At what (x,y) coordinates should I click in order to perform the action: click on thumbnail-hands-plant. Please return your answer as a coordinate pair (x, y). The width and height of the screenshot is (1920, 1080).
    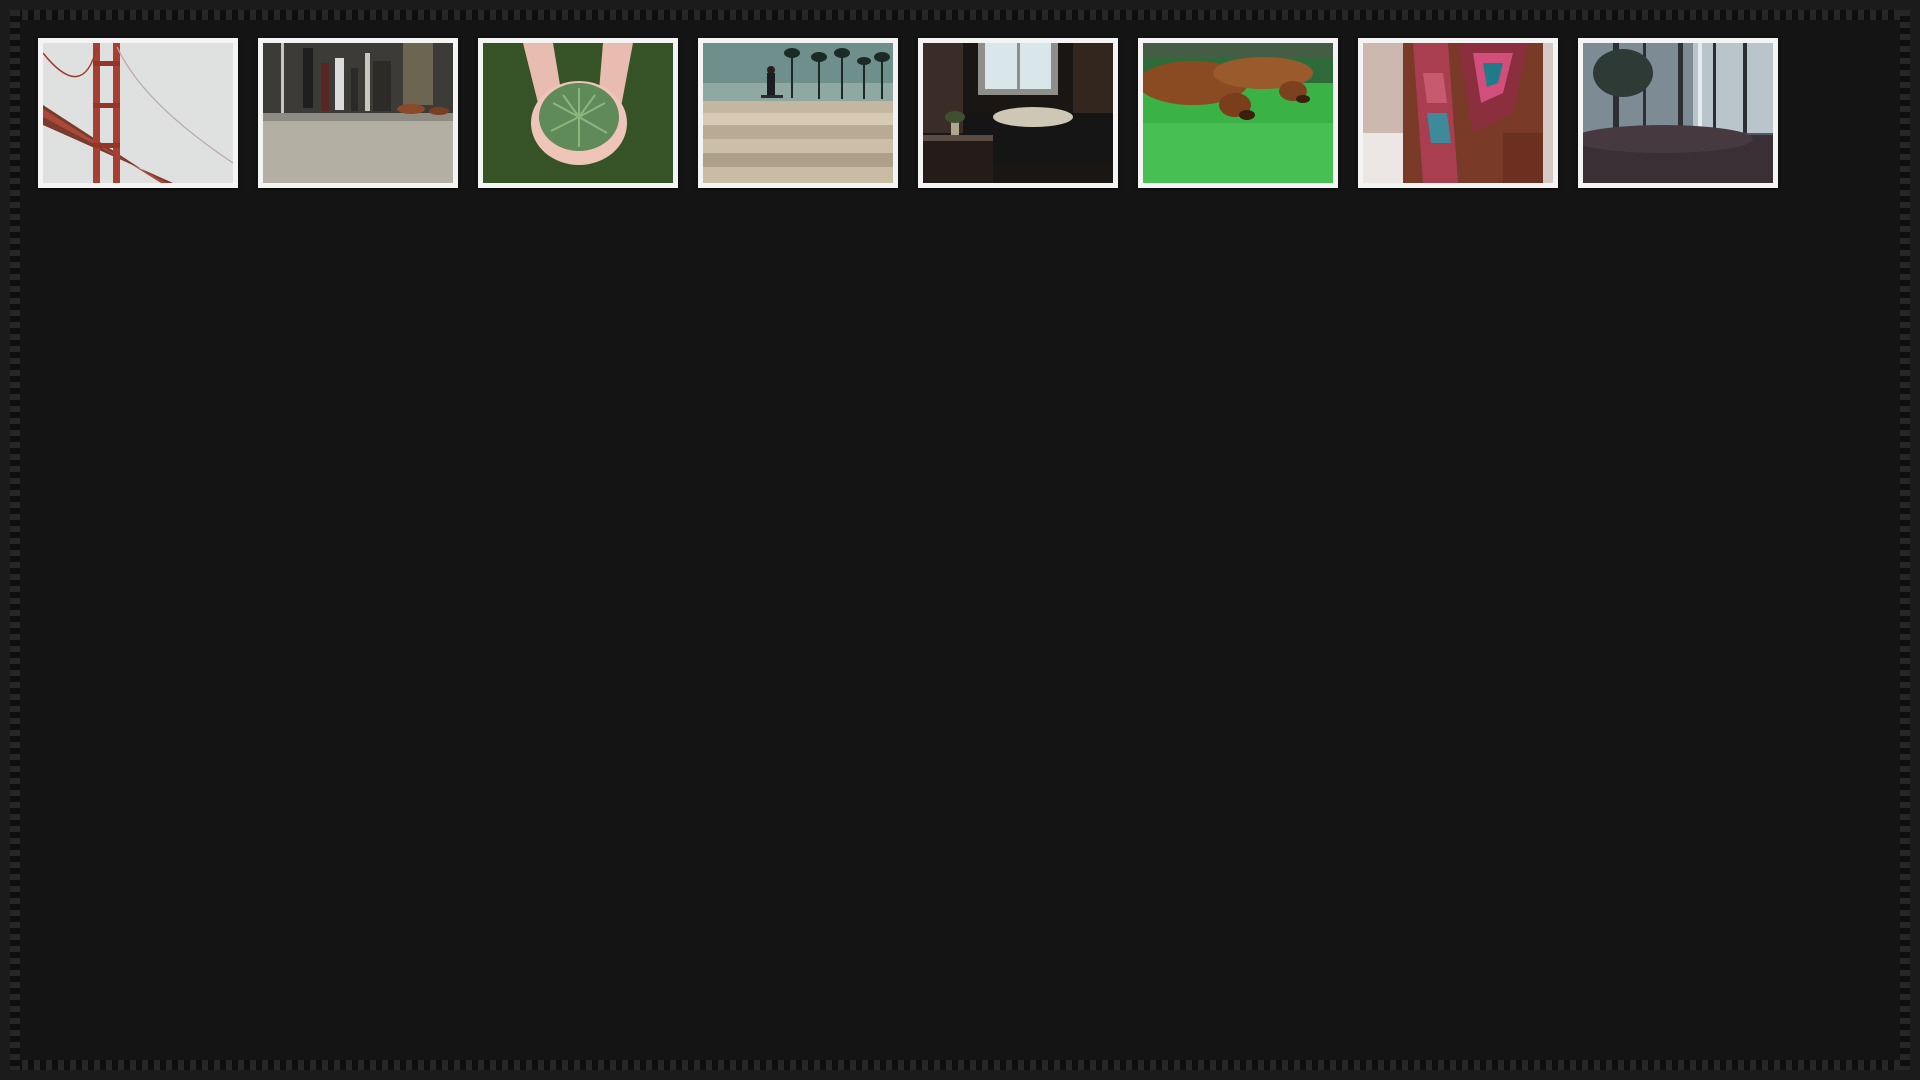
    Looking at the image, I should click on (578, 113).